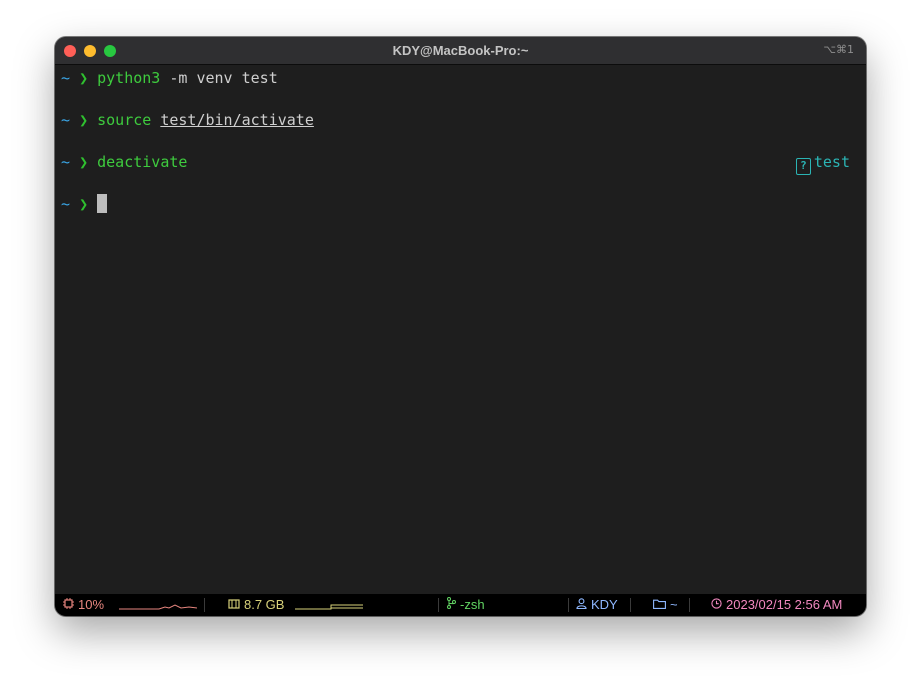 This screenshot has height=690, width=922. Describe the element at coordinates (659, 605) in the screenshot. I see `folder-icon` at that location.